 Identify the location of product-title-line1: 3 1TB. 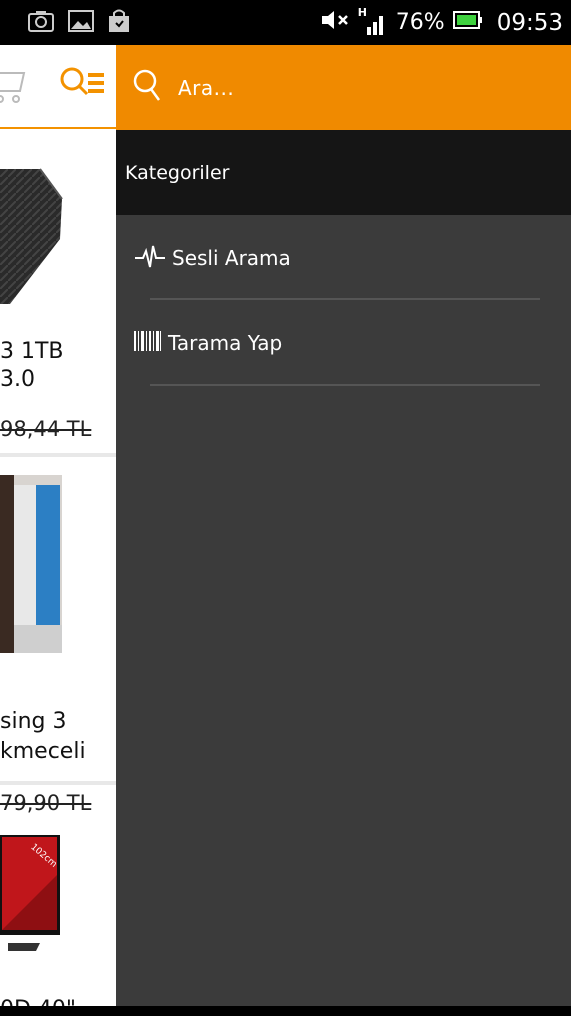
(32, 351).